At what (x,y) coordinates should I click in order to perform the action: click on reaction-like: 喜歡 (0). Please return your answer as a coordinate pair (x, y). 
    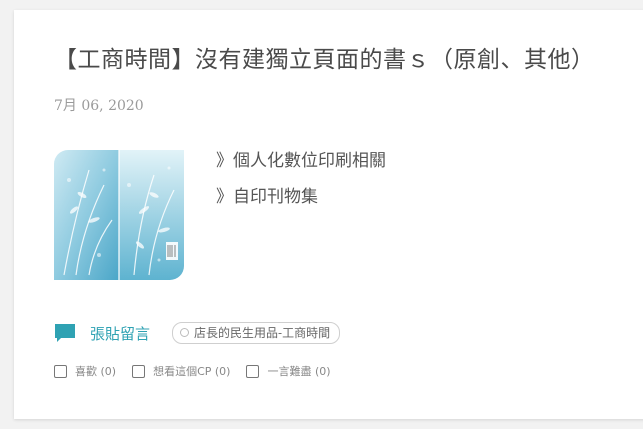
    Looking at the image, I should click on (85, 371).